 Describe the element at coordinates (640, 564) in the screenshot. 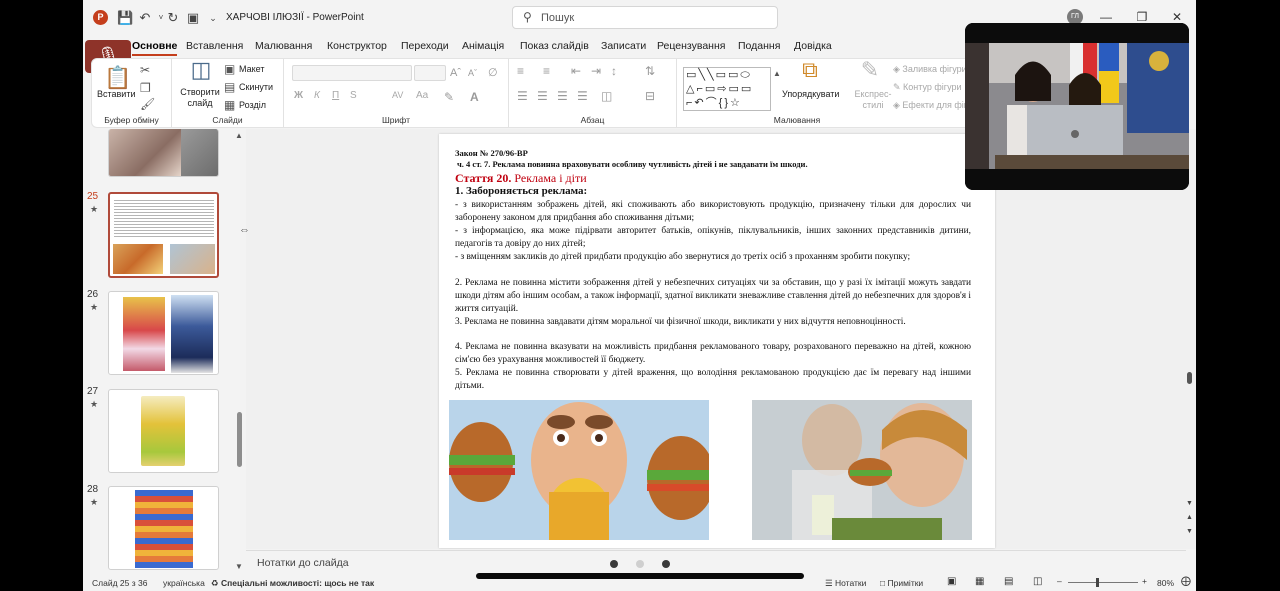

I see `page-dot-active` at that location.